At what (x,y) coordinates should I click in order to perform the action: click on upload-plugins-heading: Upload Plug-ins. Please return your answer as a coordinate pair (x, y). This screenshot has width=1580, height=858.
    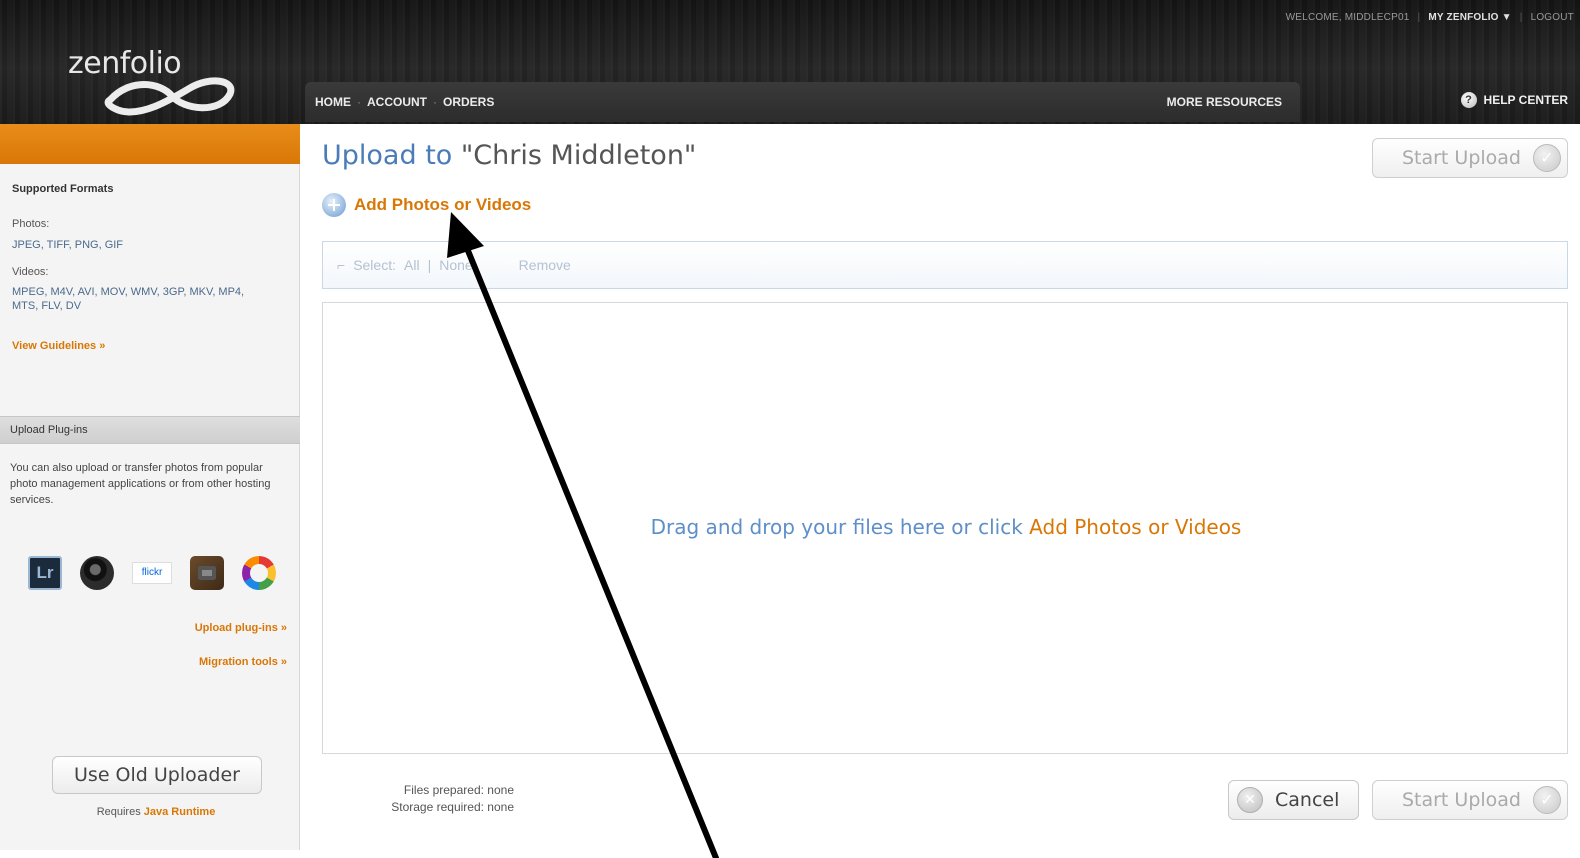
    Looking at the image, I should click on (150, 430).